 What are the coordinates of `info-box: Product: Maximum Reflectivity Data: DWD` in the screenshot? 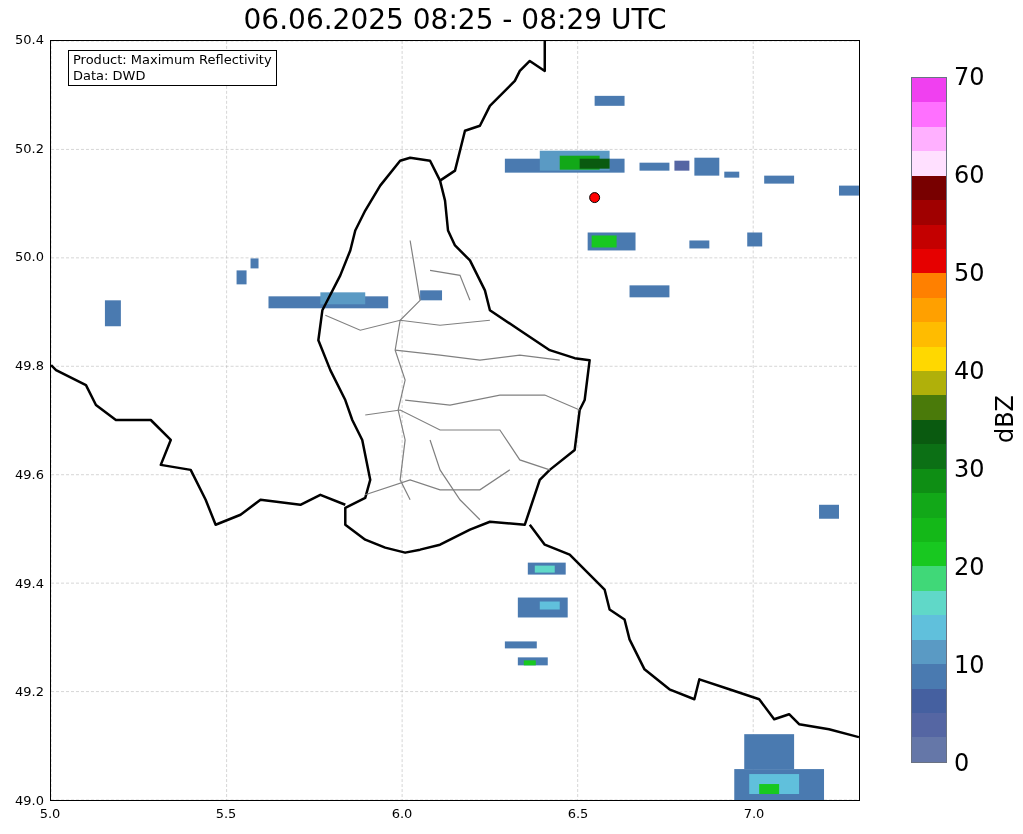 It's located at (172, 68).